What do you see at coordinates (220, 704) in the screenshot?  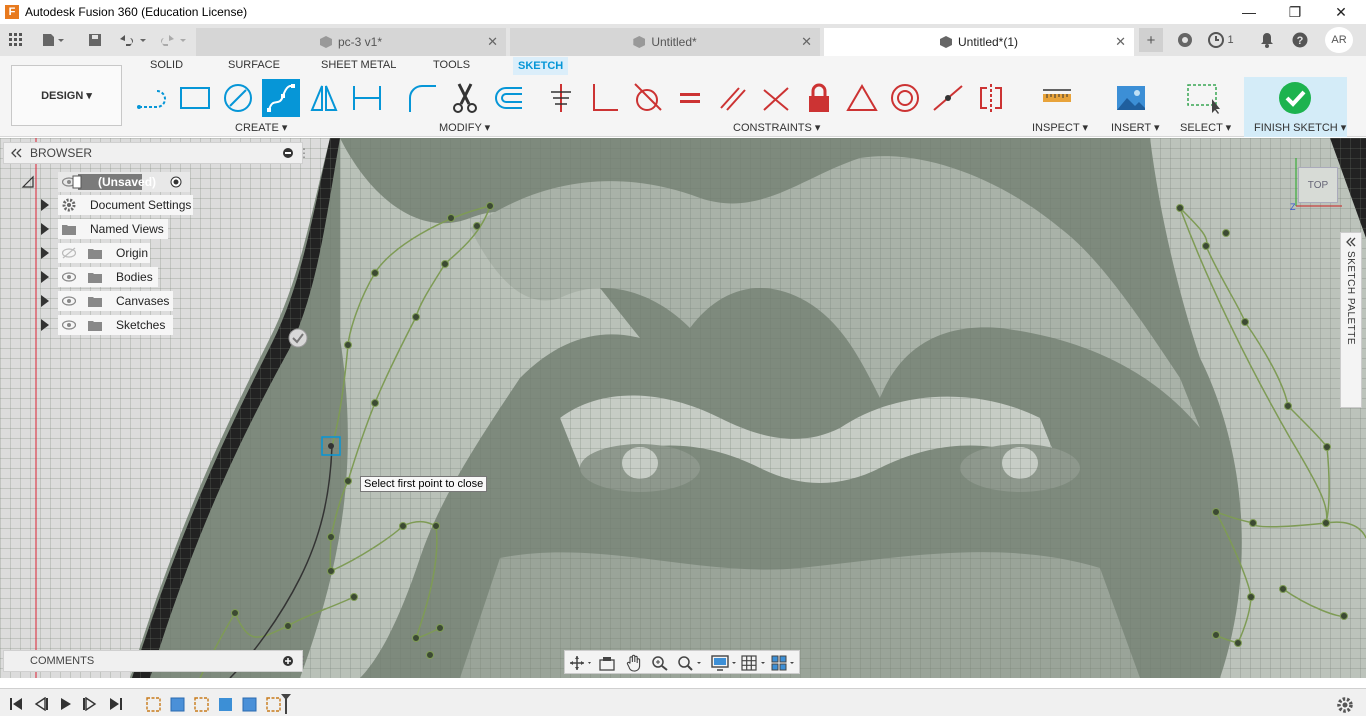 I see `timeline-features` at bounding box center [220, 704].